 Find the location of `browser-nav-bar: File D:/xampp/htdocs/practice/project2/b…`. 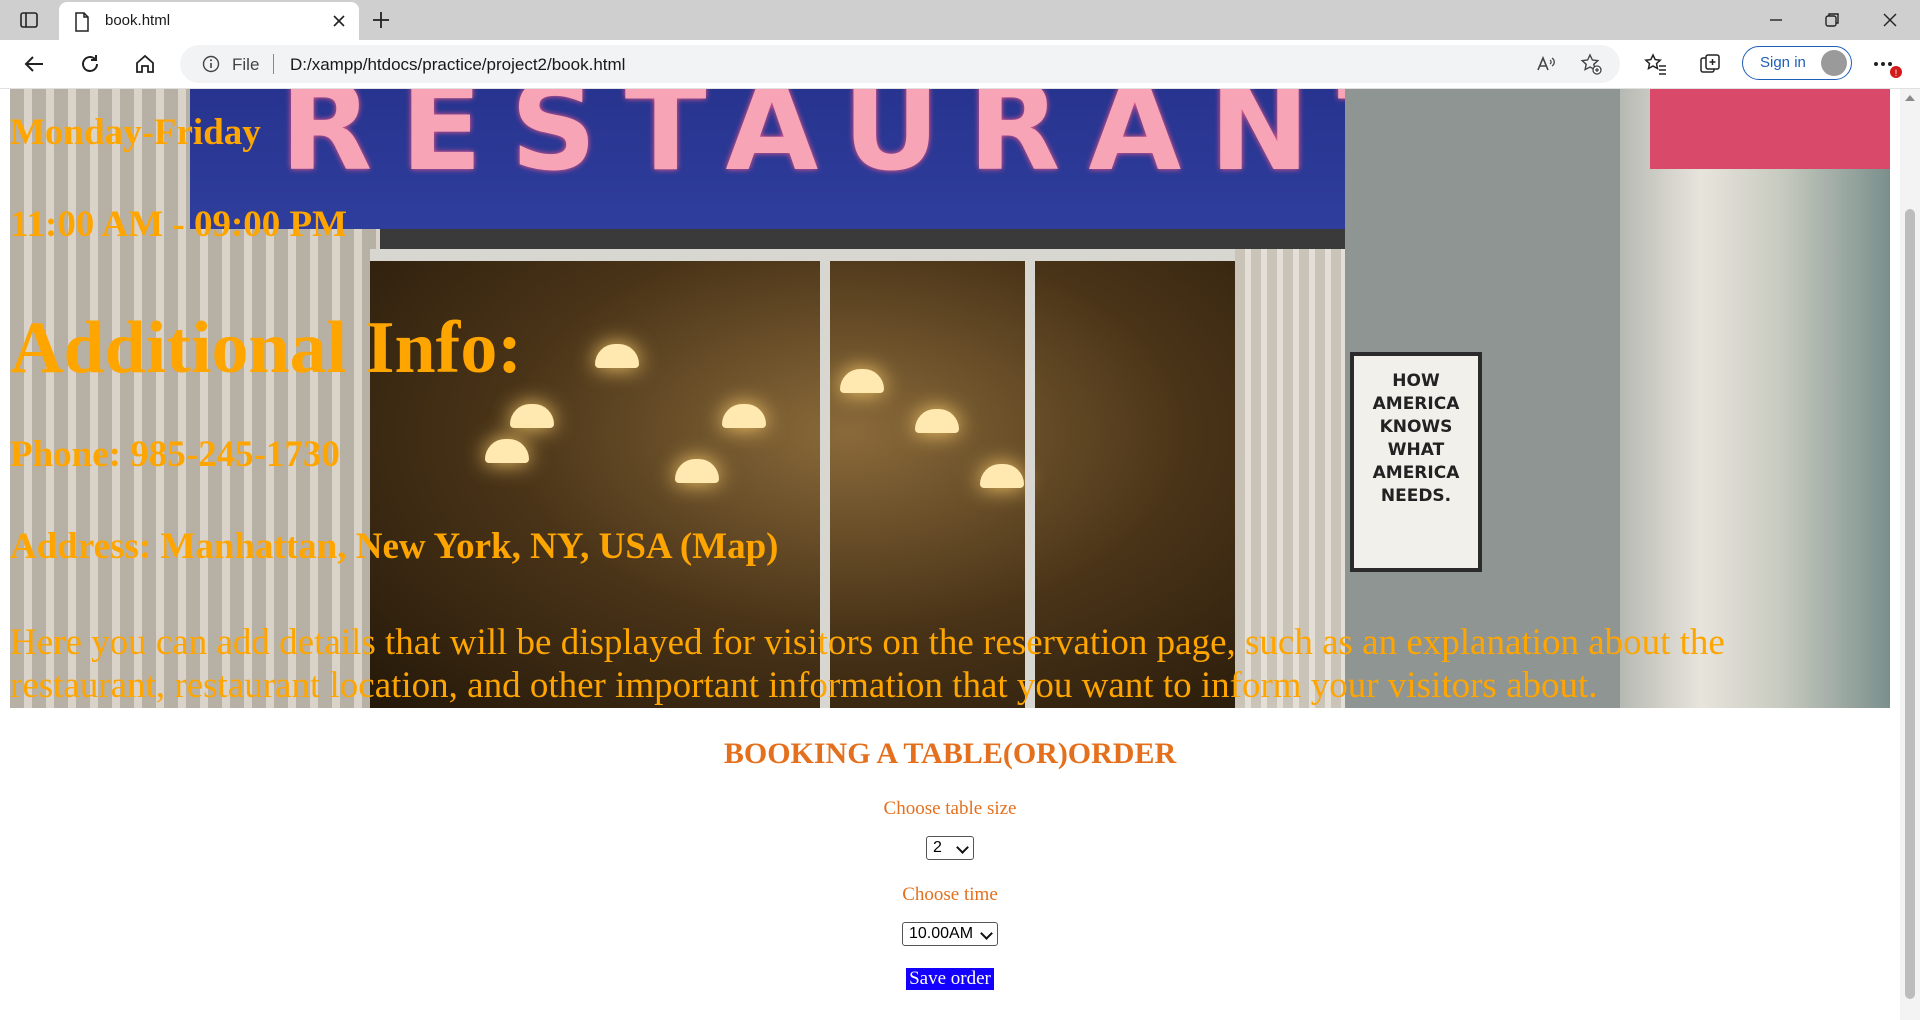

browser-nav-bar: File D:/xampp/htdocs/practice/project2/b… is located at coordinates (960, 64).